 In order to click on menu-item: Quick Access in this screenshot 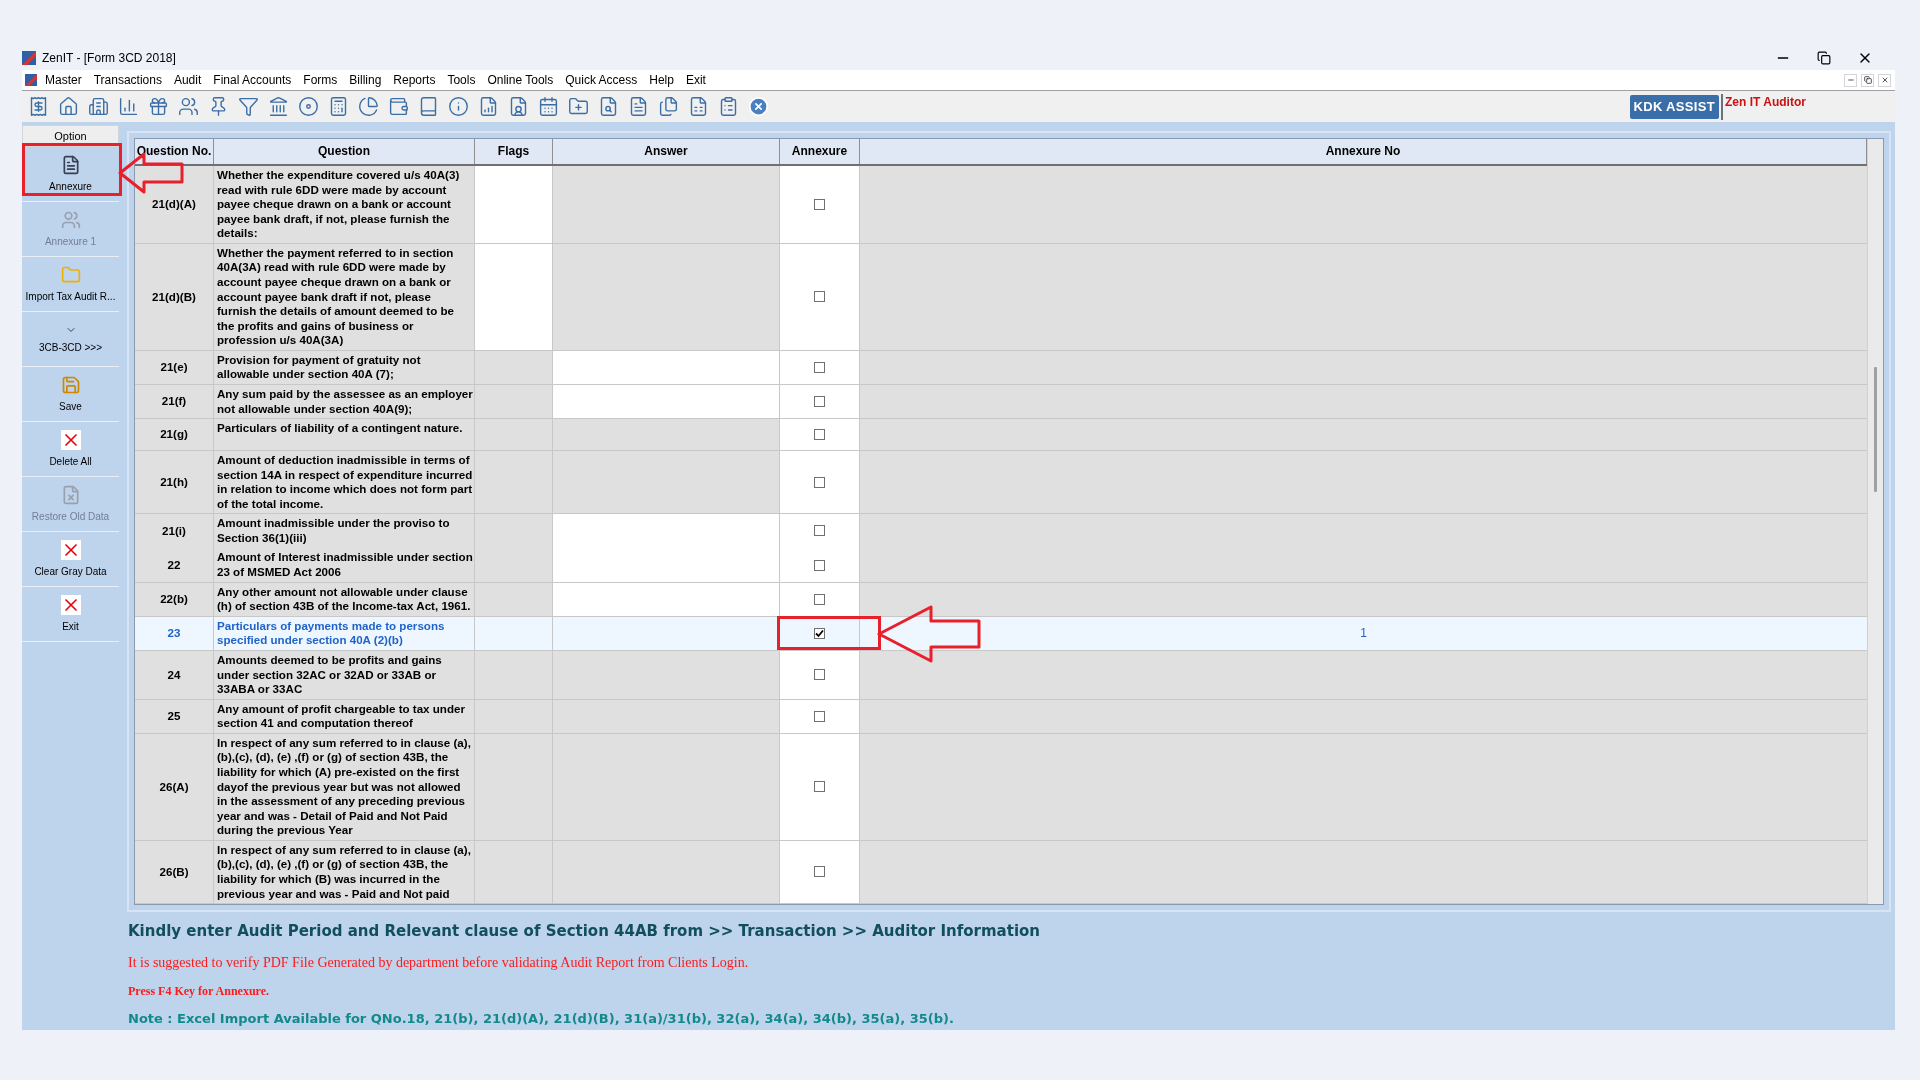, I will do `click(601, 80)`.